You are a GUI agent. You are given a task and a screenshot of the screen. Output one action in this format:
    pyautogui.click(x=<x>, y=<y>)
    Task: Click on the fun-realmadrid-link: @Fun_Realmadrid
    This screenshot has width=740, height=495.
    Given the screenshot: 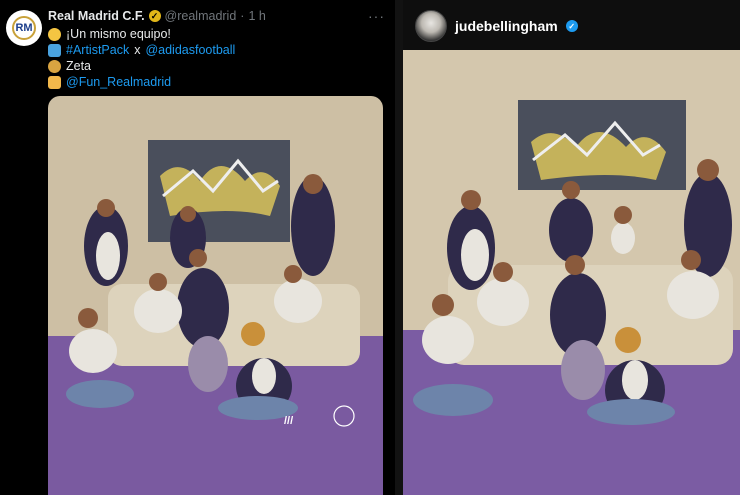 What is the action you would take?
    pyautogui.click(x=118, y=82)
    